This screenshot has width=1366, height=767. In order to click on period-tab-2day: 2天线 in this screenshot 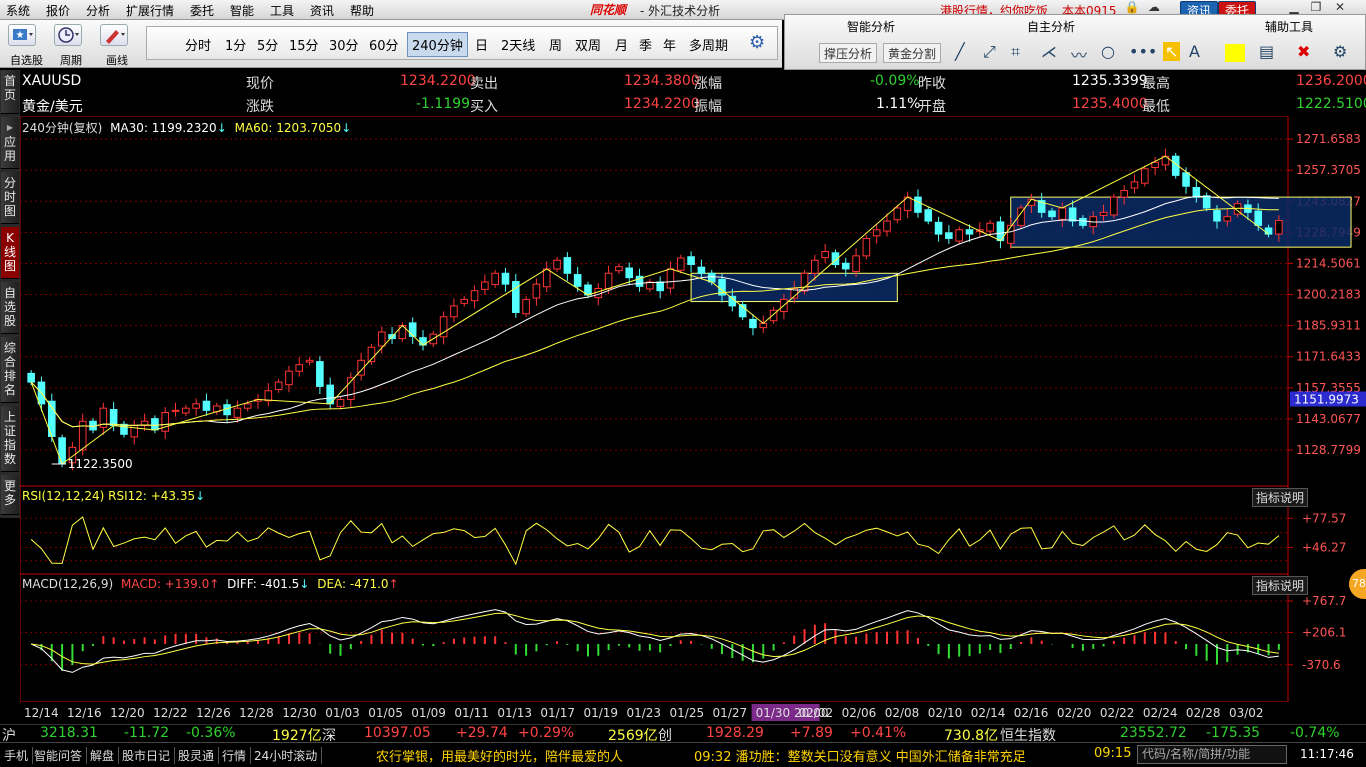, I will do `click(518, 44)`.